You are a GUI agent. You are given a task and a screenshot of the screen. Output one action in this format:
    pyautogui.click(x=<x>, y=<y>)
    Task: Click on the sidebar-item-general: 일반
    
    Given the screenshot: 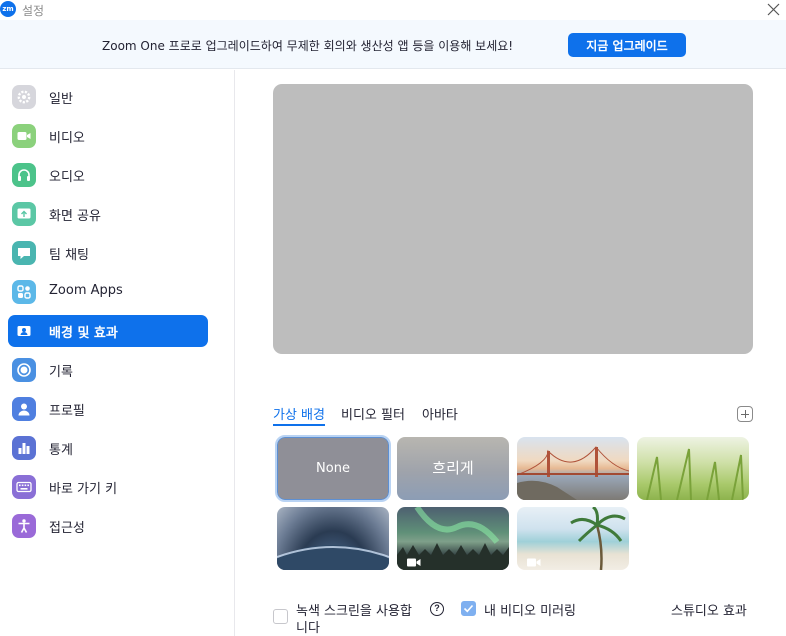 What is the action you would take?
    pyautogui.click(x=108, y=97)
    